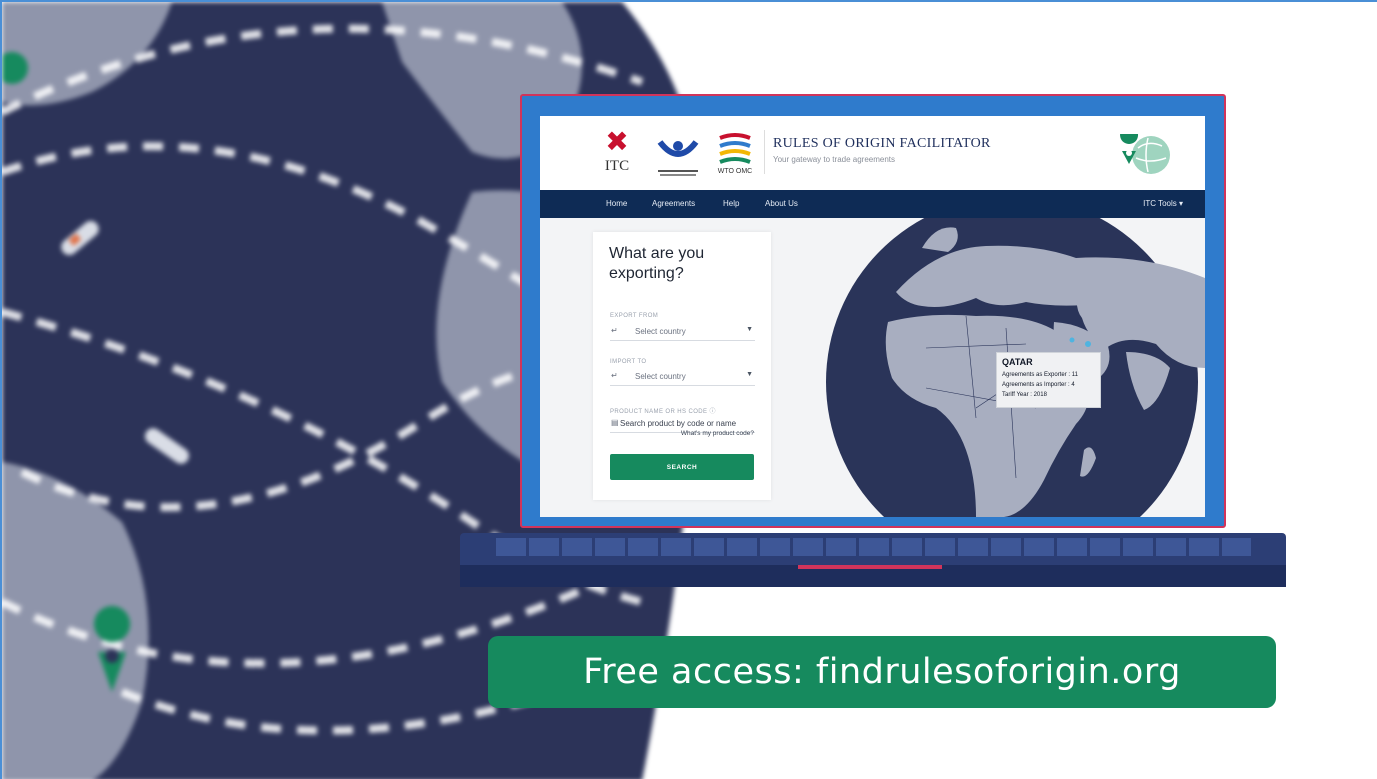  I want to click on product-code-help-link: What's my product code?, so click(717, 433).